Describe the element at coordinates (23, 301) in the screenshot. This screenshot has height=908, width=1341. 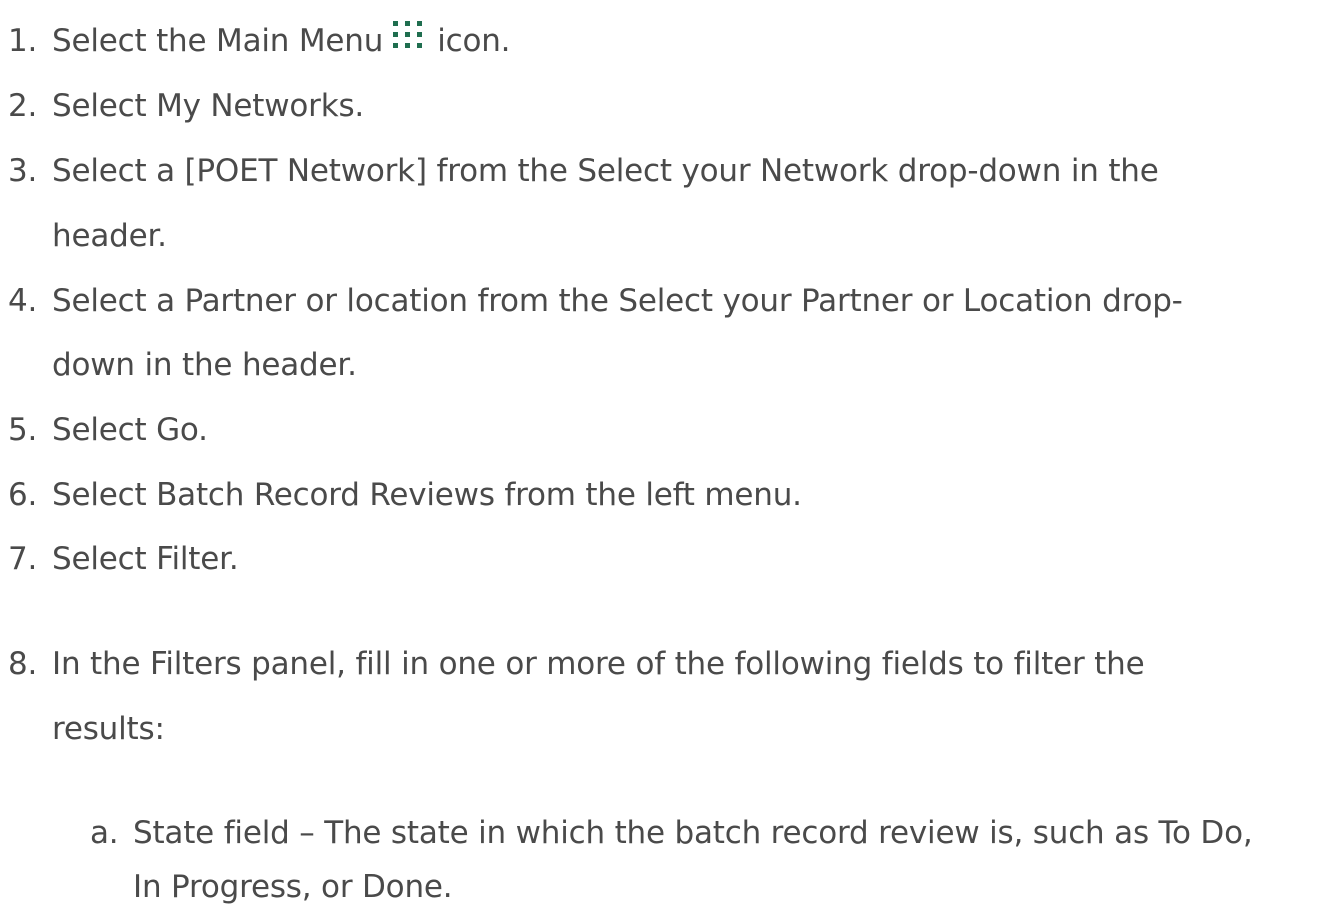
I see `step-number: 4.` at that location.